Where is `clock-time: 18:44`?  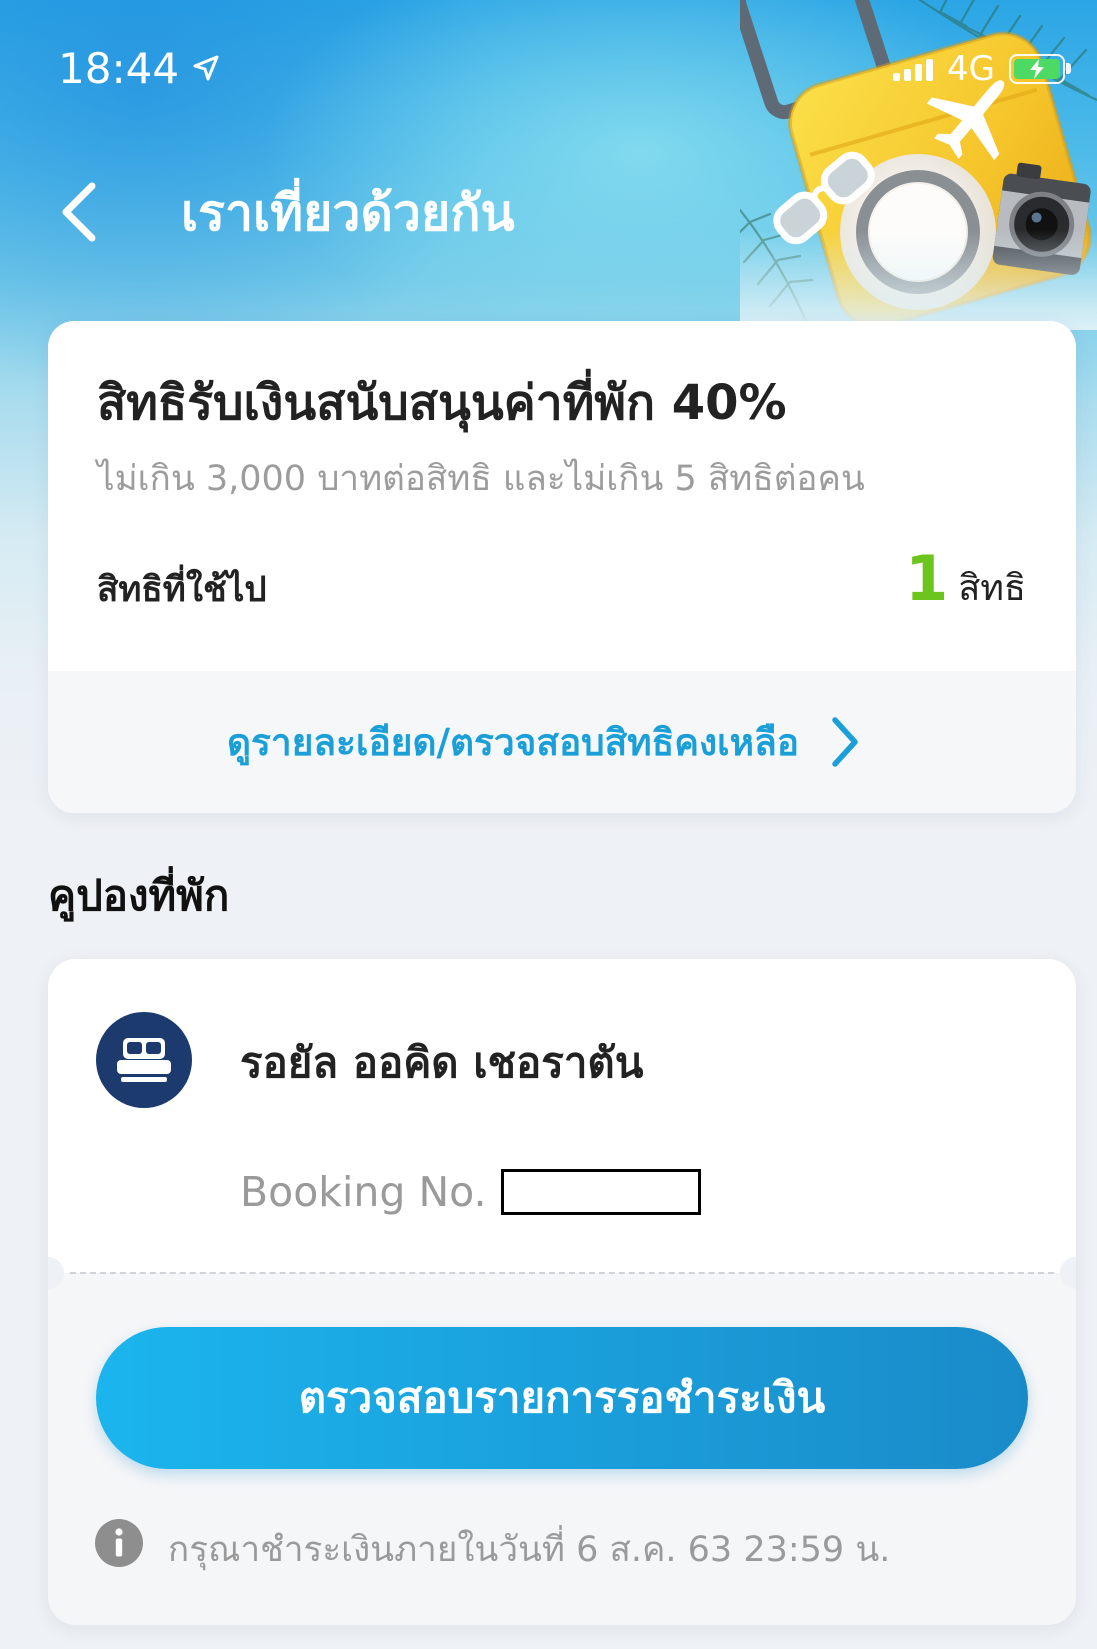
clock-time: 18:44 is located at coordinates (119, 68).